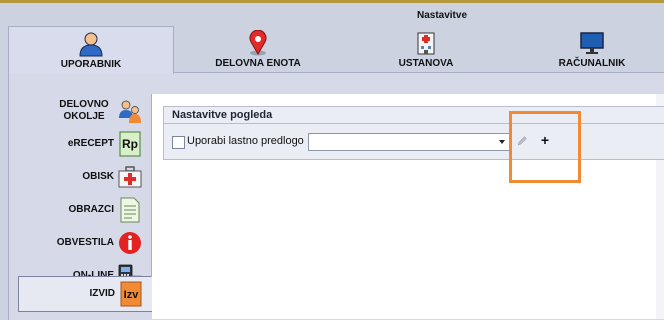  What do you see at coordinates (130, 243) in the screenshot?
I see `info-icon` at bounding box center [130, 243].